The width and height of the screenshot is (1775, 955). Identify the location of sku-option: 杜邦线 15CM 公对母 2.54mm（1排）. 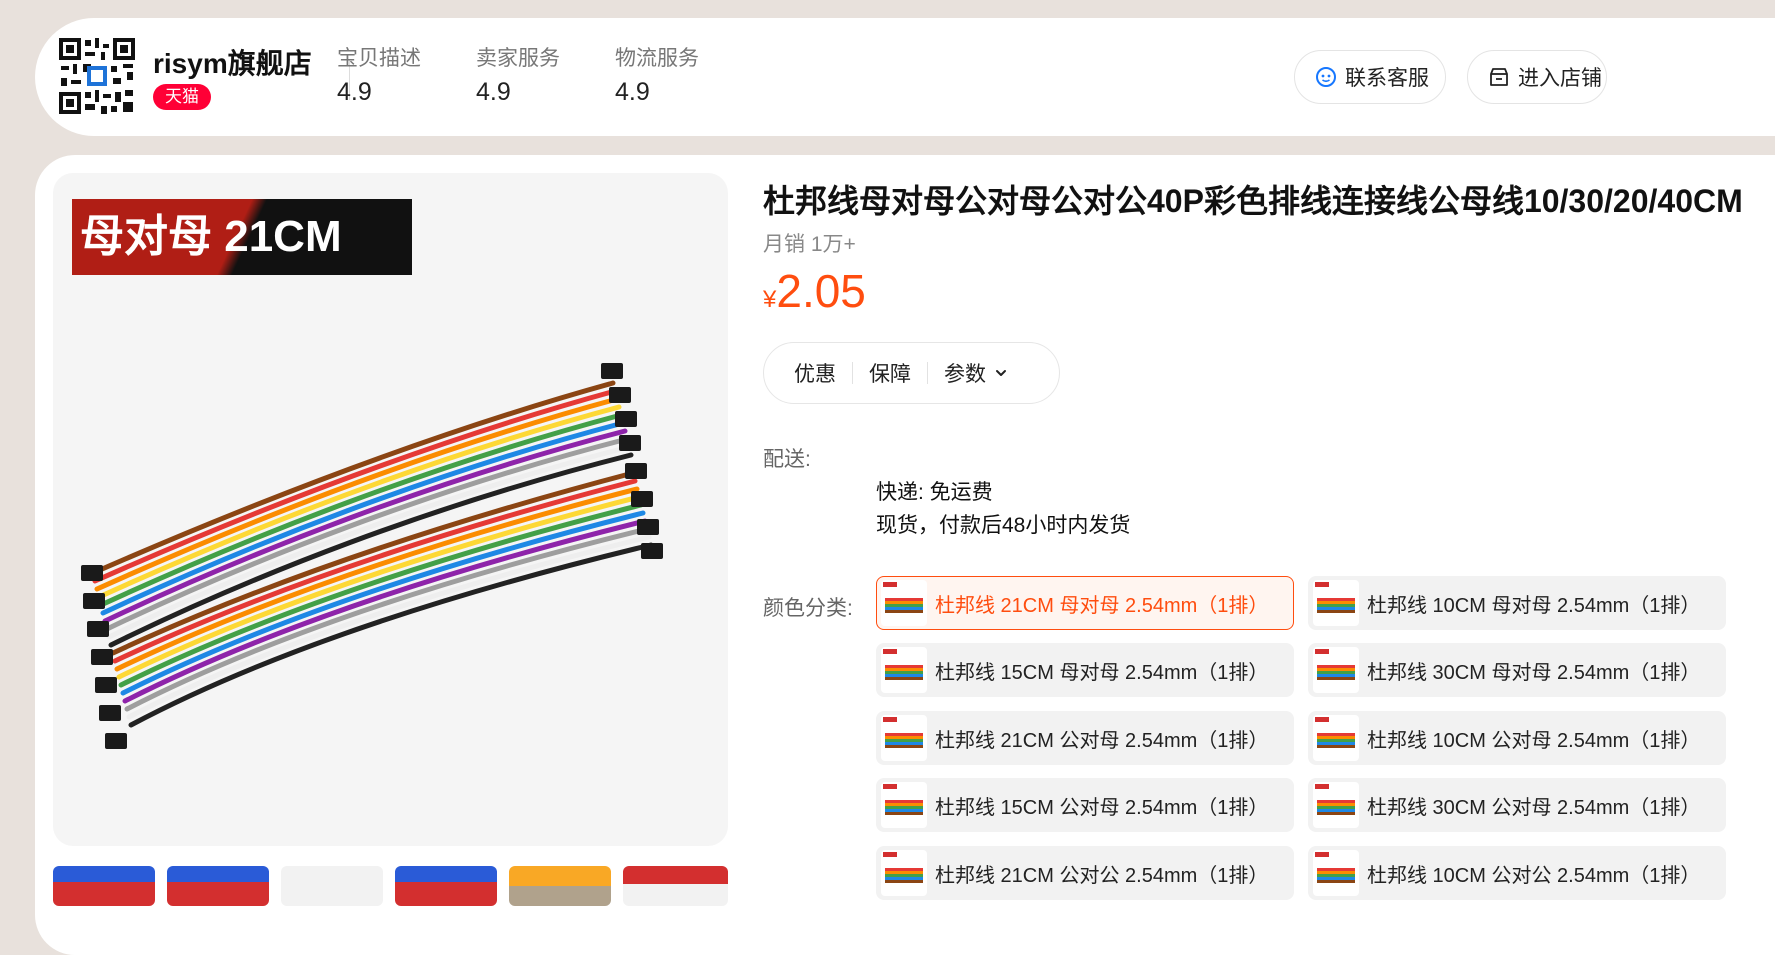
(1085, 805).